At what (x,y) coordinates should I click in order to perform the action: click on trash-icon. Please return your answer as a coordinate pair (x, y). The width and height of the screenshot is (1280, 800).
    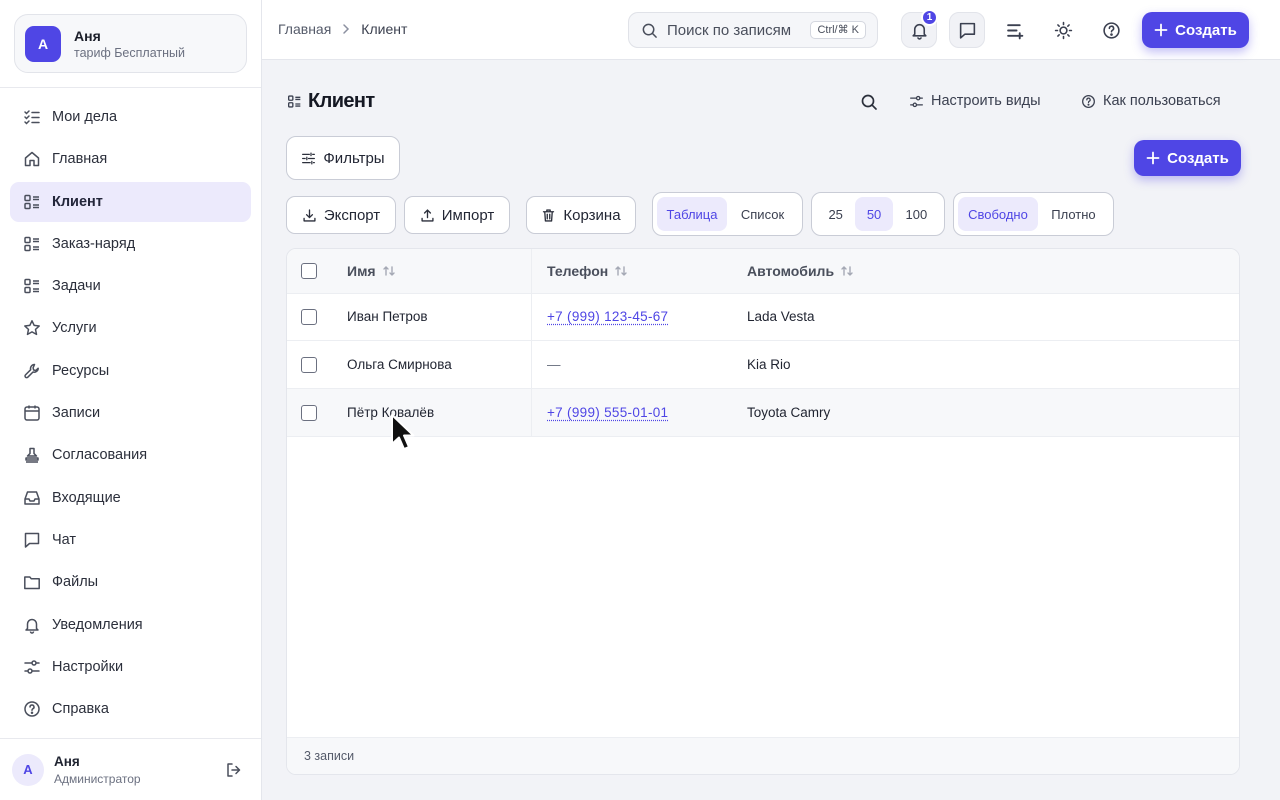
    Looking at the image, I should click on (549, 215).